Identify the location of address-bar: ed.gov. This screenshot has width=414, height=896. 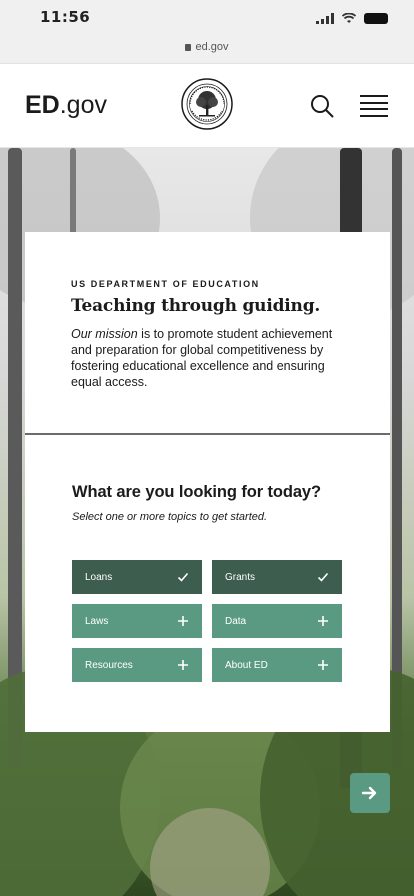
(207, 47).